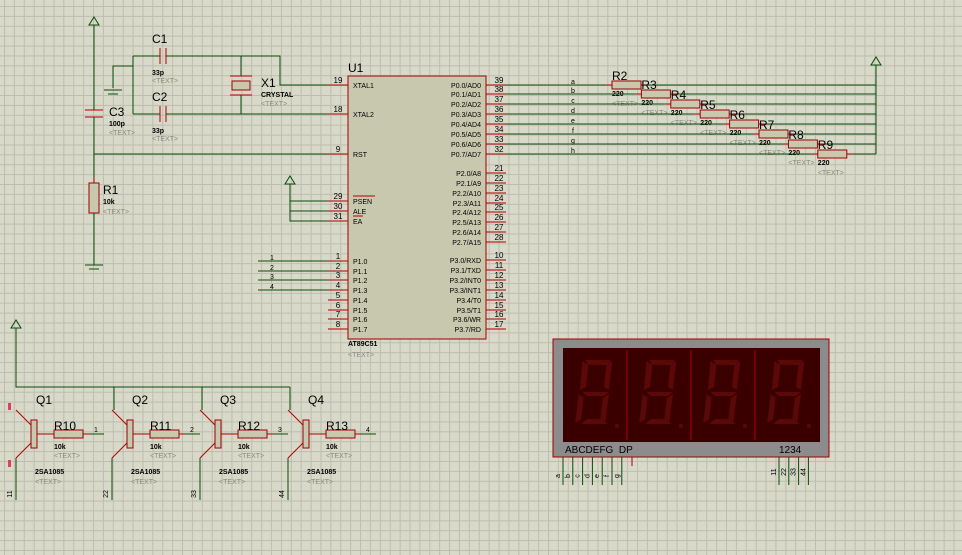 The height and width of the screenshot is (555, 962). I want to click on resistor-ref: R11, so click(160, 426).